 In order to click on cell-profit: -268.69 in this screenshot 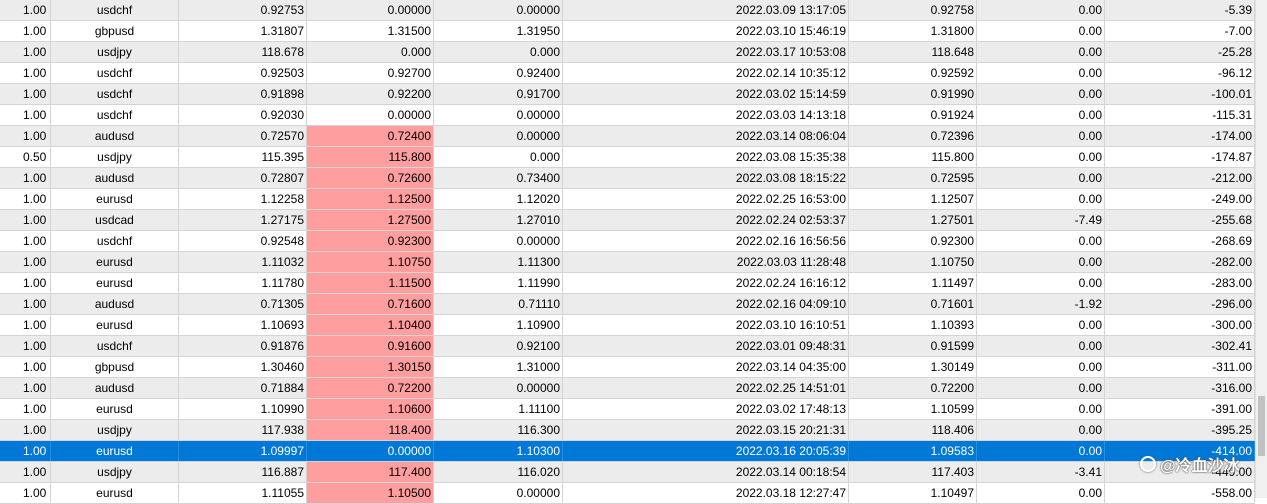, I will do `click(1180, 241)`.